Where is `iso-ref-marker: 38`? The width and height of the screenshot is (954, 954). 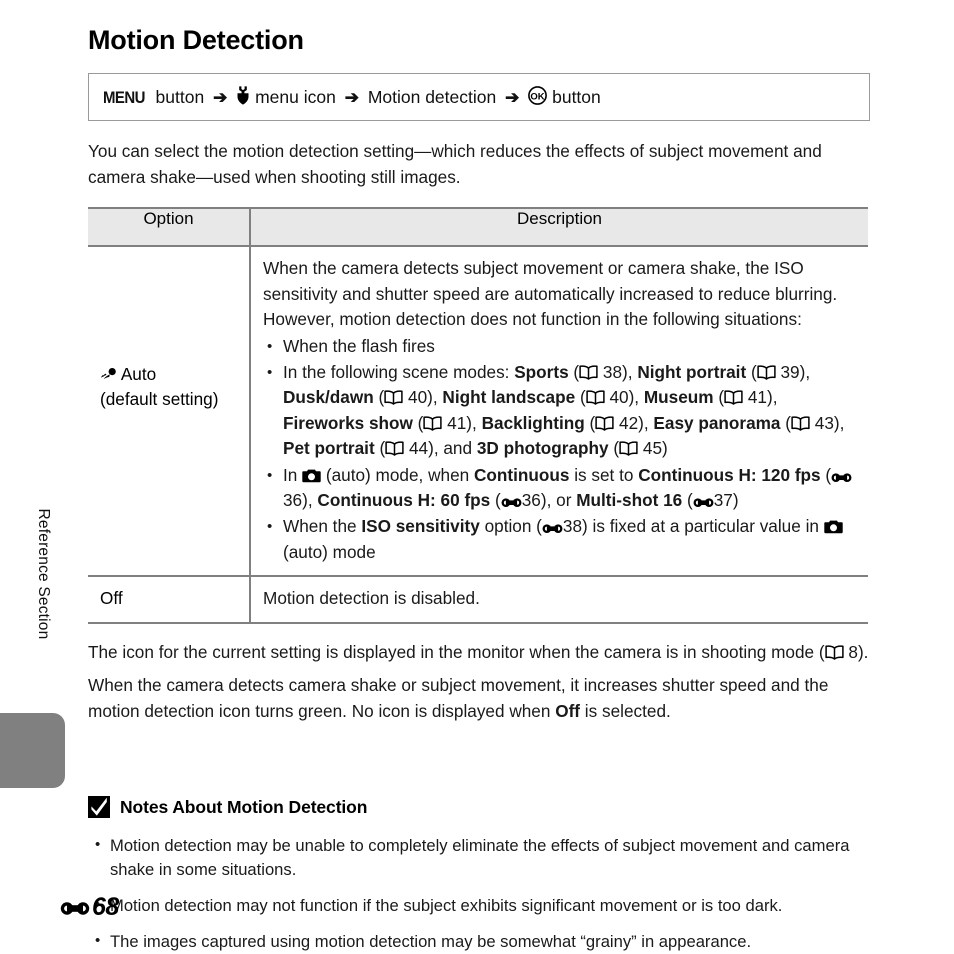
iso-ref-marker: 38 is located at coordinates (562, 526).